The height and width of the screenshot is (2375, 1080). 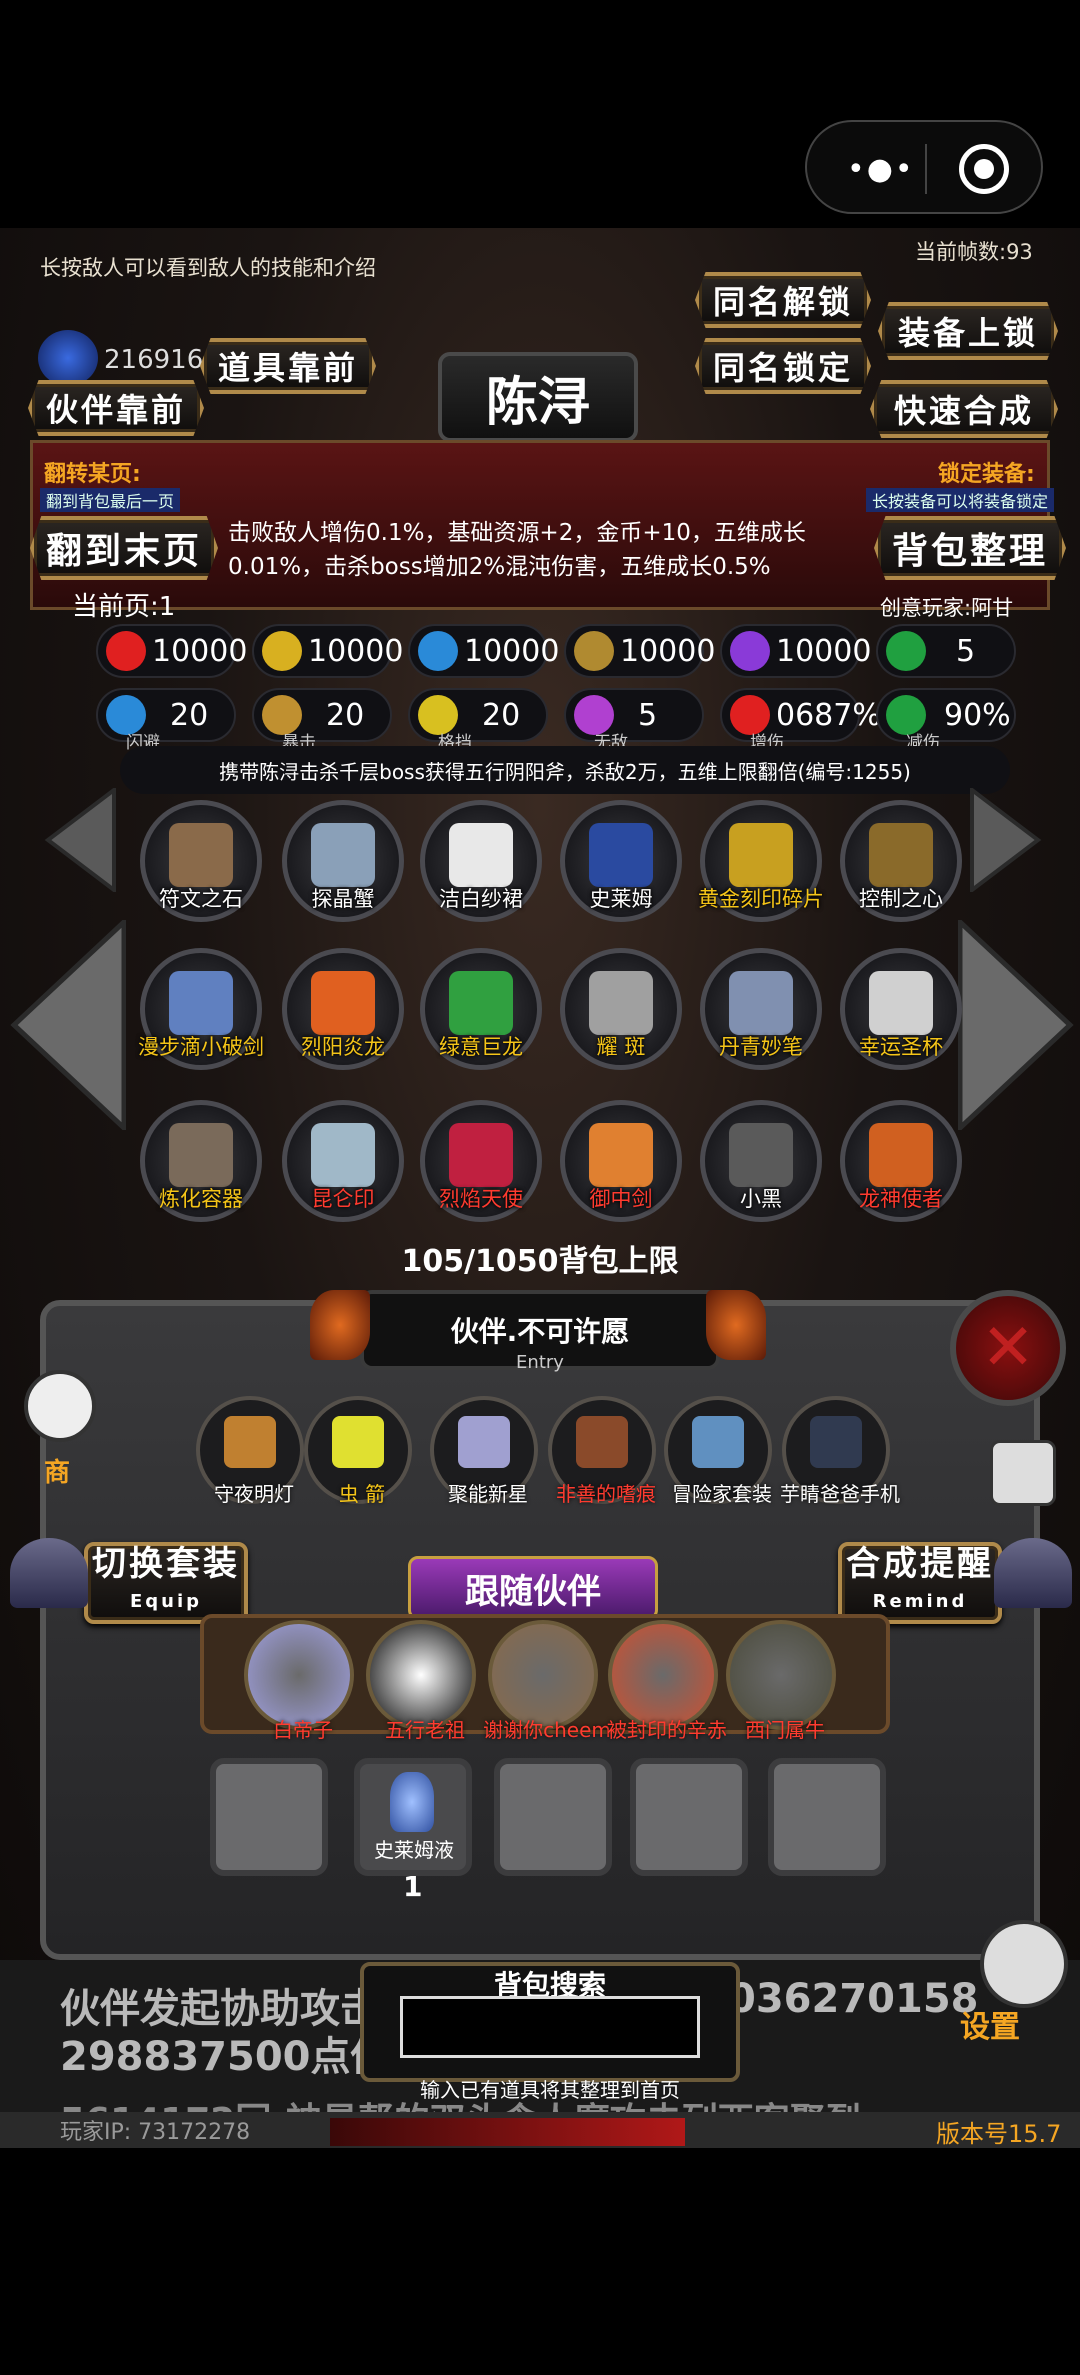 What do you see at coordinates (166, 720) in the screenshot?
I see `stat-dodge: 20 闪避` at bounding box center [166, 720].